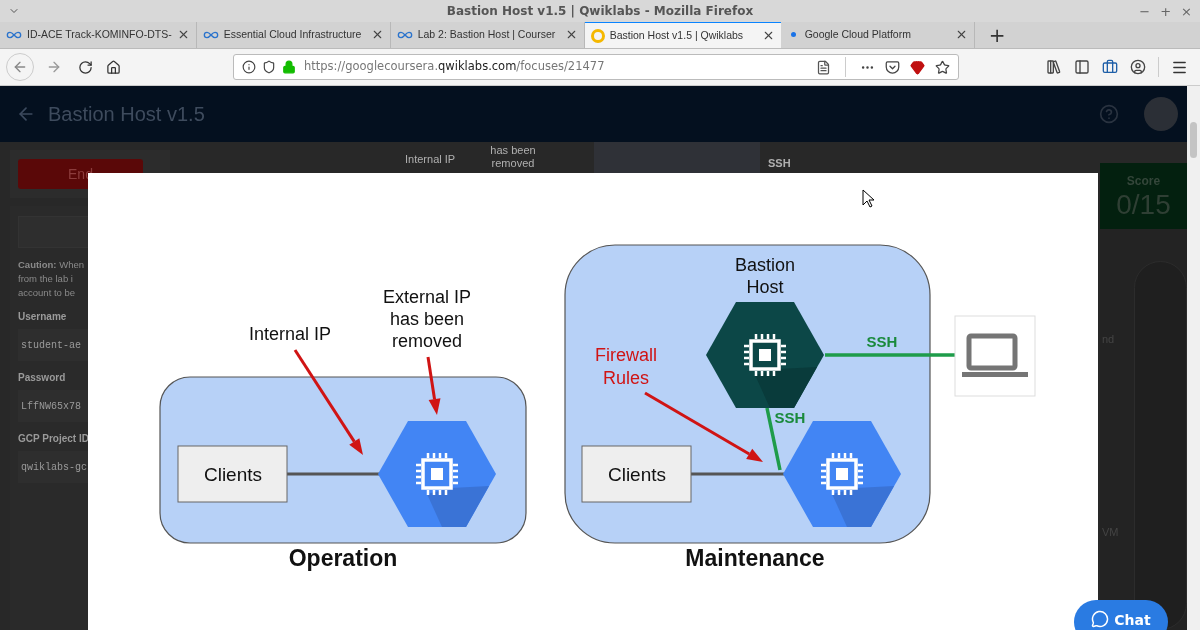 The height and width of the screenshot is (630, 1200). What do you see at coordinates (1100, 619) in the screenshot?
I see `chat-bubble-icon` at bounding box center [1100, 619].